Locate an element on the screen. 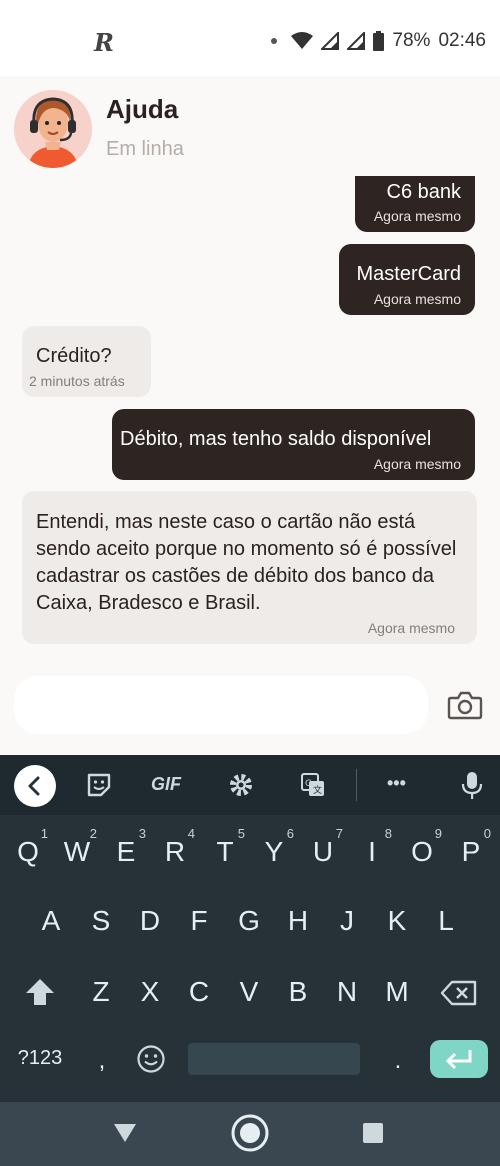  backspace-icon is located at coordinates (459, 993).